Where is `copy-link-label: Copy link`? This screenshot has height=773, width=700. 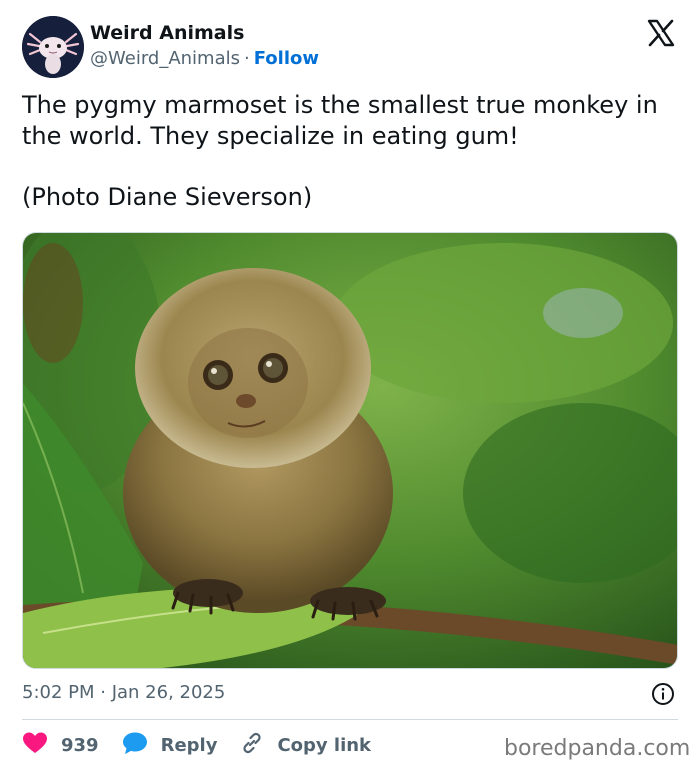 copy-link-label: Copy link is located at coordinates (324, 745).